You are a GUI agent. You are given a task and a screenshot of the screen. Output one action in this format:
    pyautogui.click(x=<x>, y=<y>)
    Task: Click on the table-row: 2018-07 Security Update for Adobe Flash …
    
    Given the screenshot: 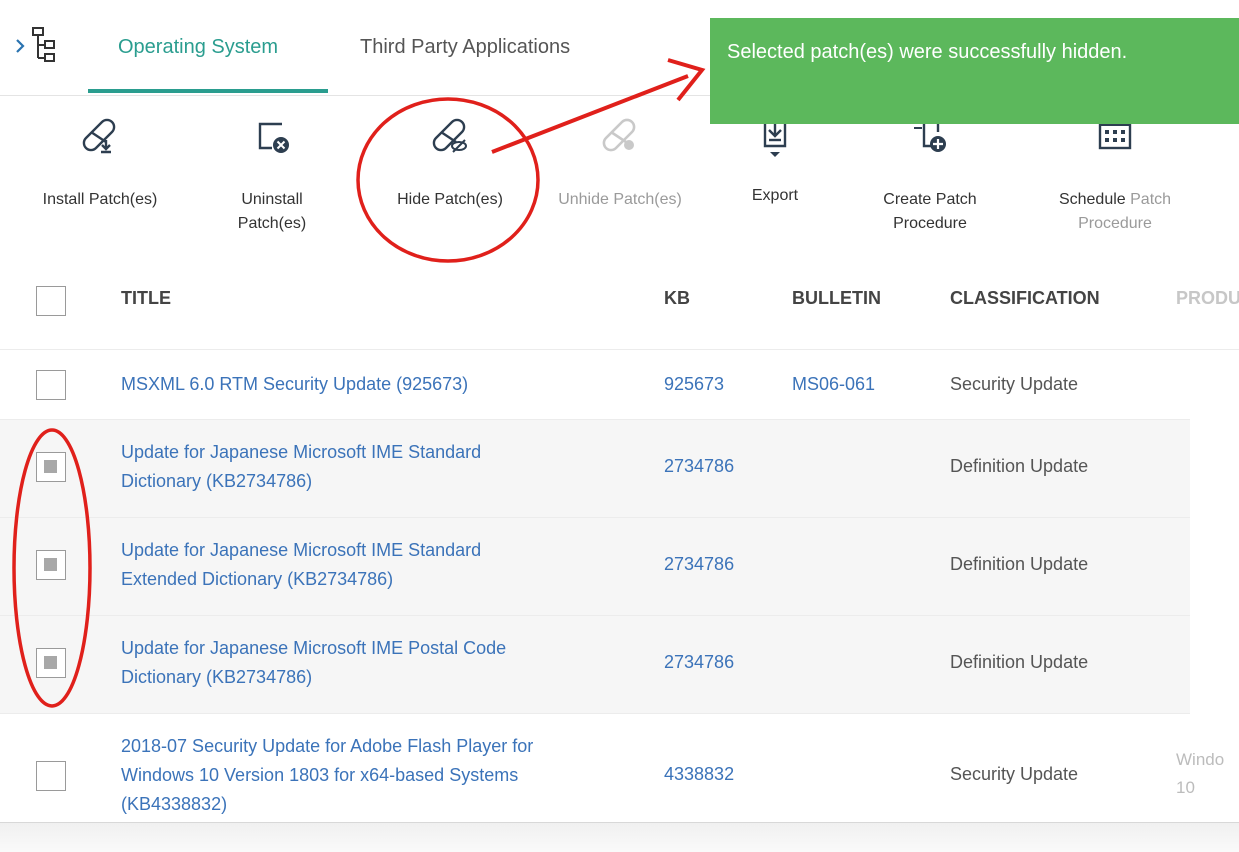 What is the action you would take?
    pyautogui.click(x=619, y=774)
    